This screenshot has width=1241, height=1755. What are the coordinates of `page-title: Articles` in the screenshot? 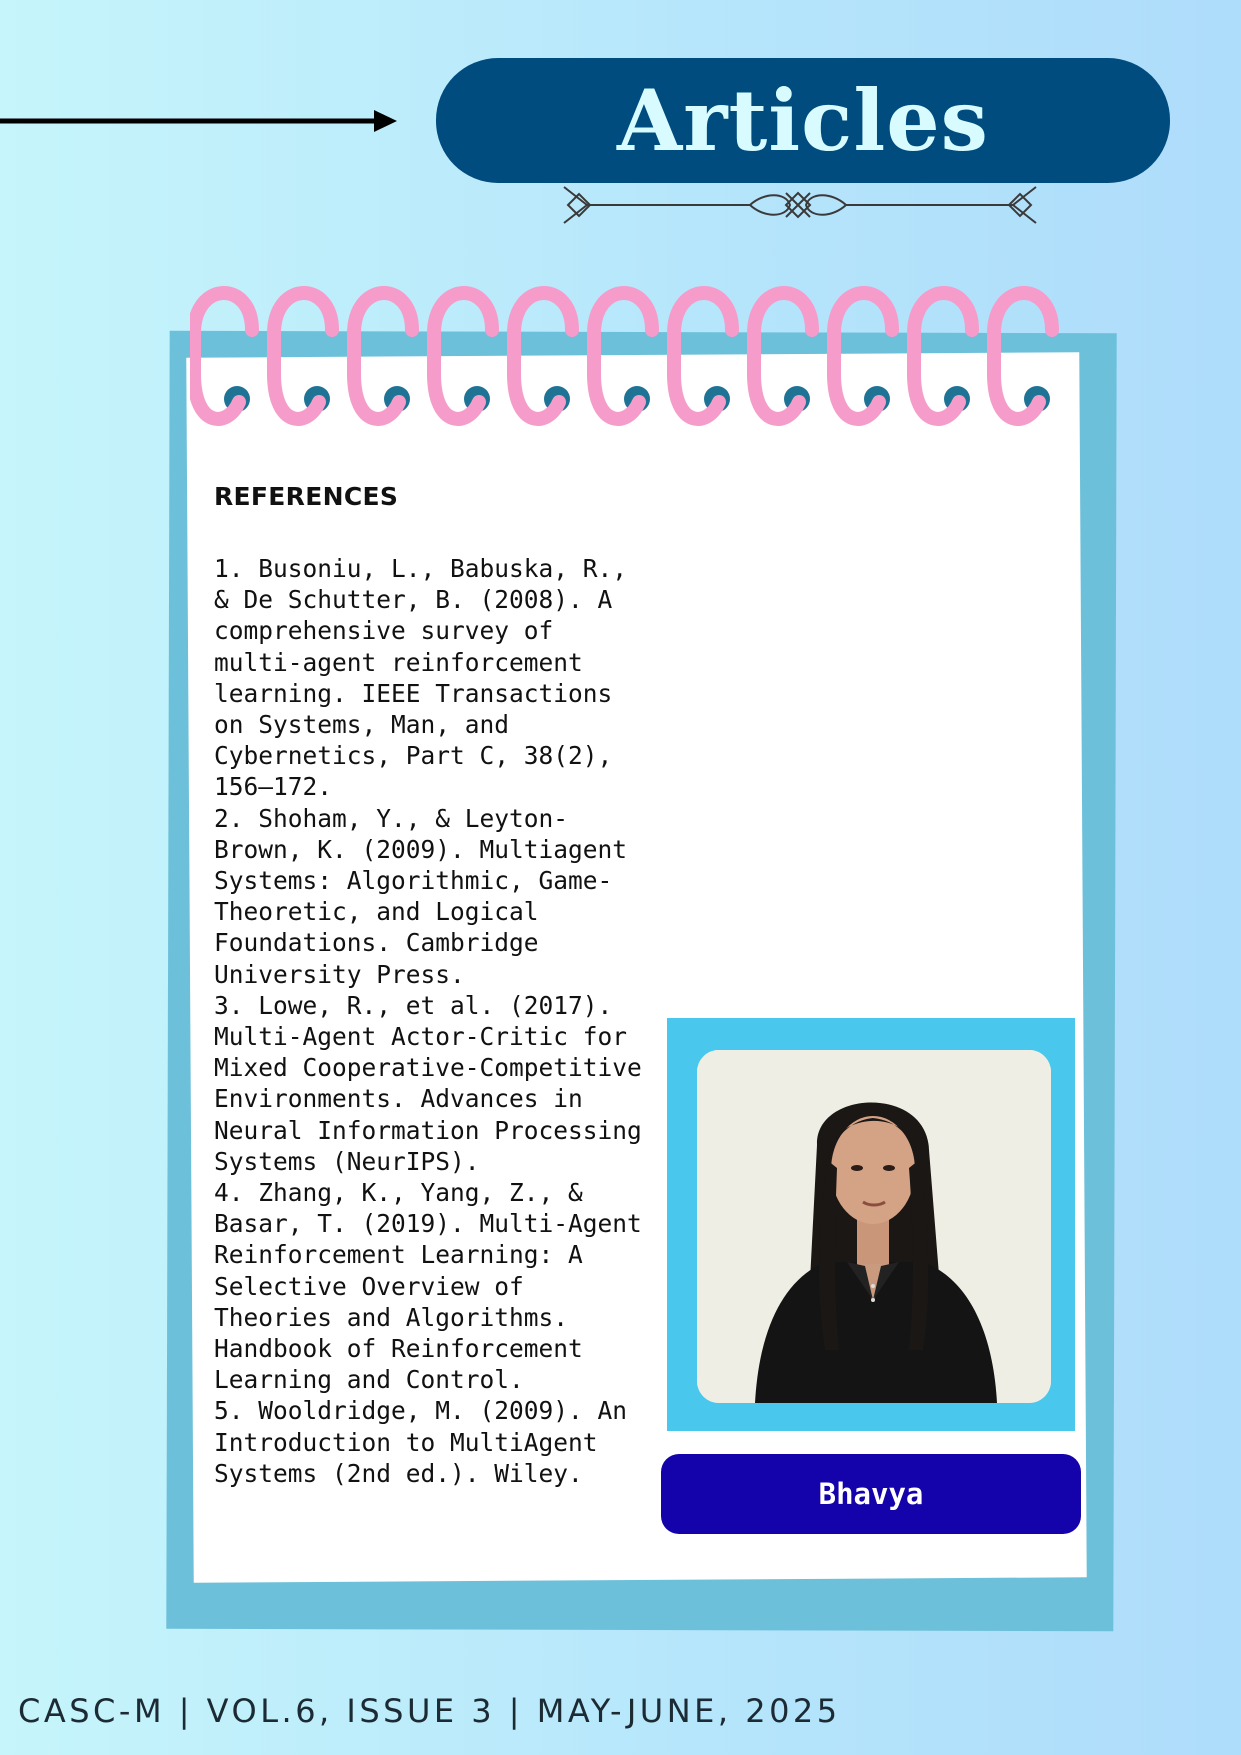 It's located at (803, 120).